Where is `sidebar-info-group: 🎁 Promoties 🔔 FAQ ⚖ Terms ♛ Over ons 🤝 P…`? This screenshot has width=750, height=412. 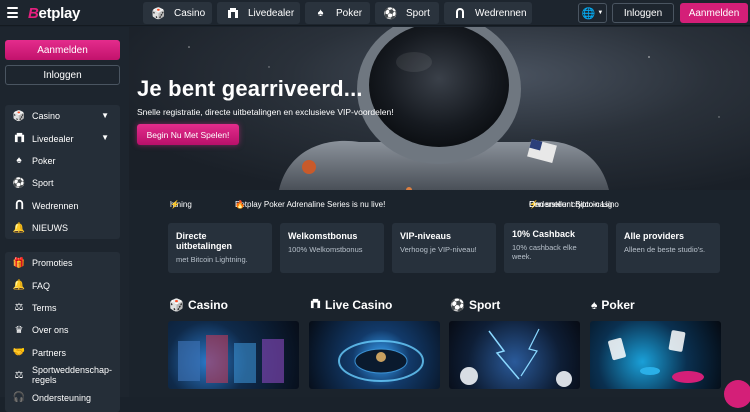 sidebar-info-group: 🎁 Promoties 🔔 FAQ ⚖ Terms ♛ Over ons 🤝 P… is located at coordinates (62, 332).